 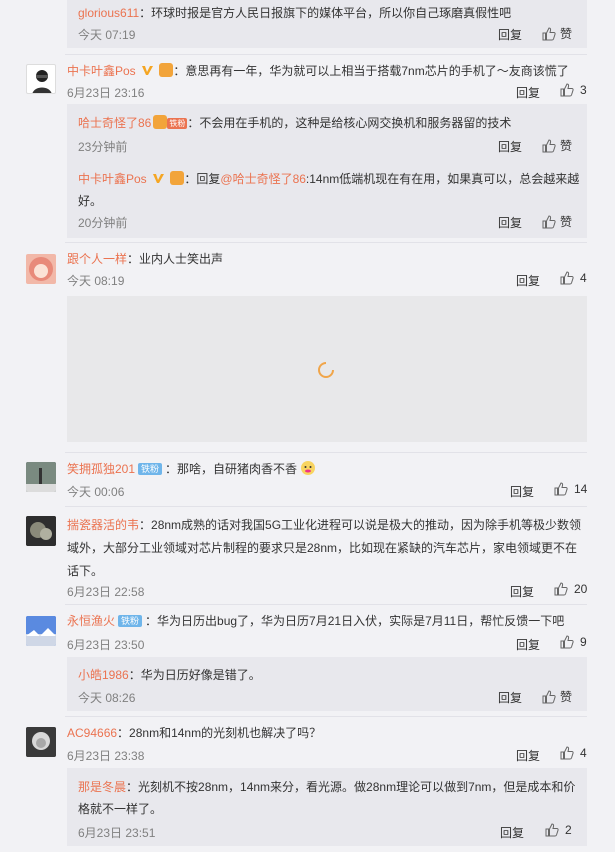 I want to click on comment-nickname: 永恒渔火, so click(x=91, y=621).